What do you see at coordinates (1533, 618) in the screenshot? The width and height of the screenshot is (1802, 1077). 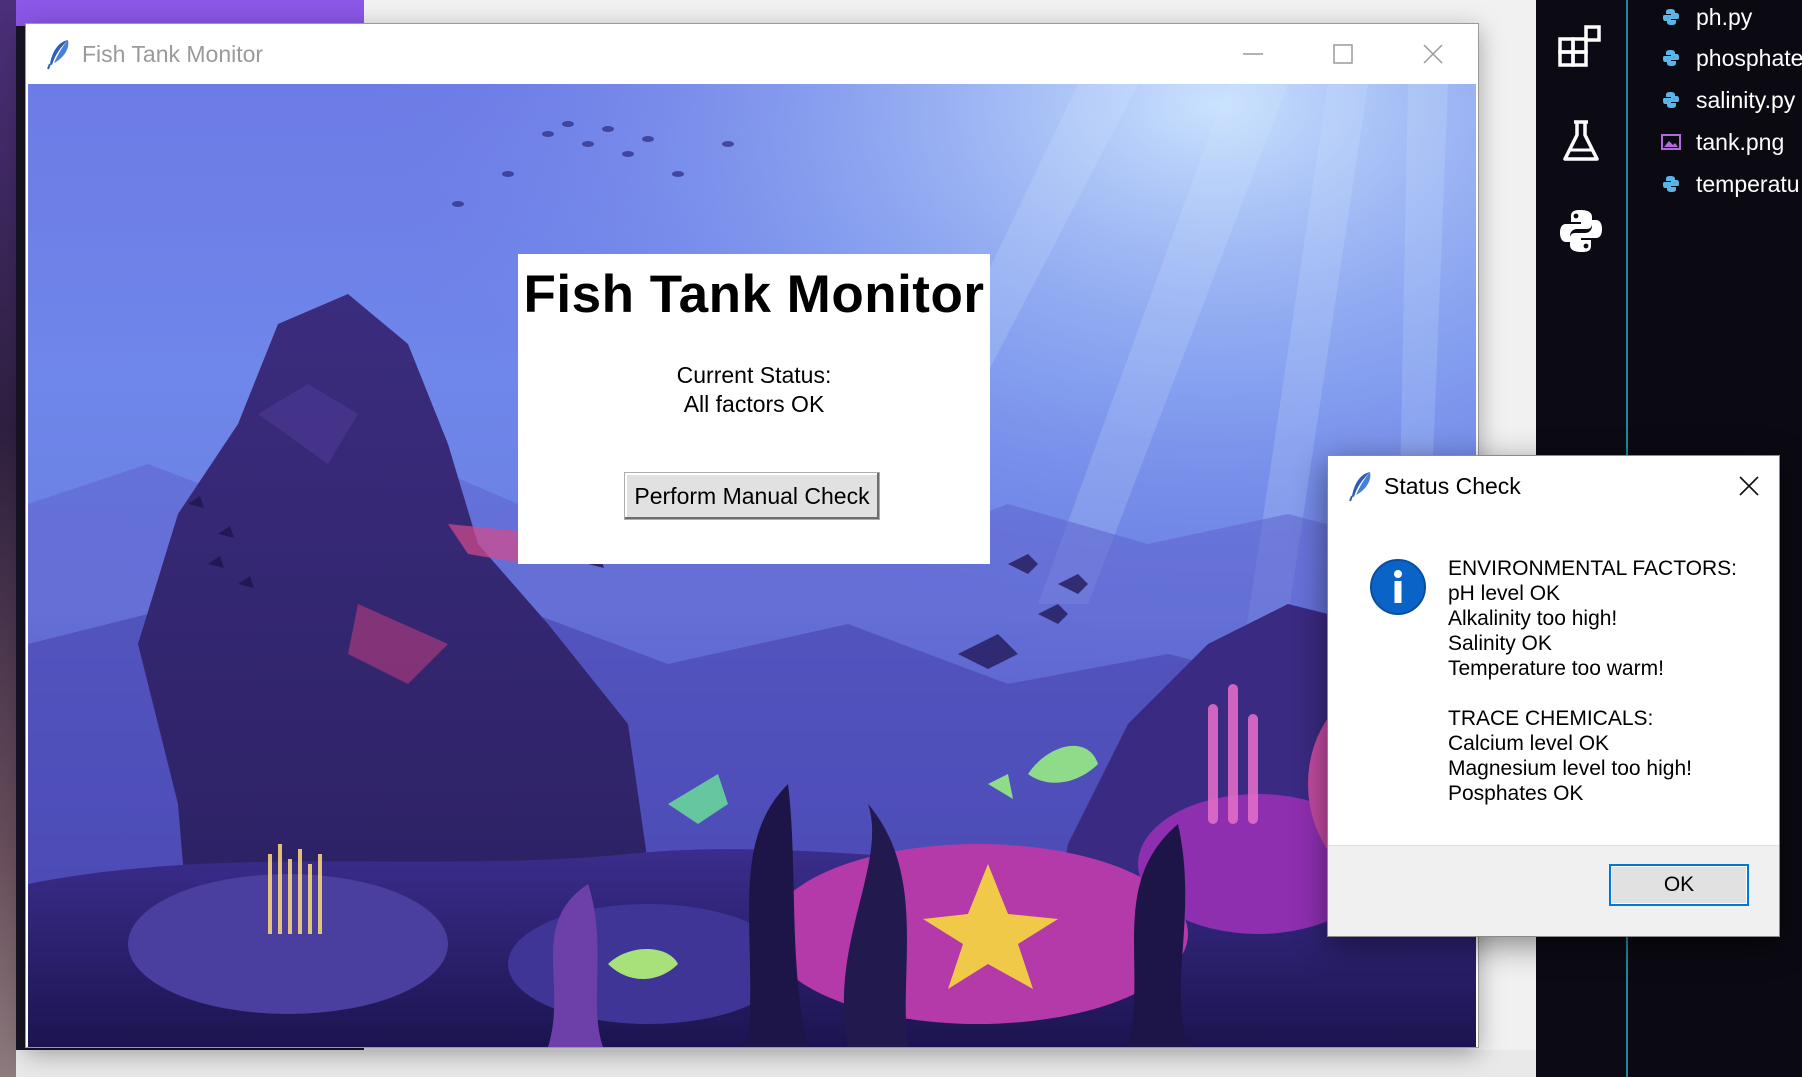 I see `message-line: Alkalinity too high!` at bounding box center [1533, 618].